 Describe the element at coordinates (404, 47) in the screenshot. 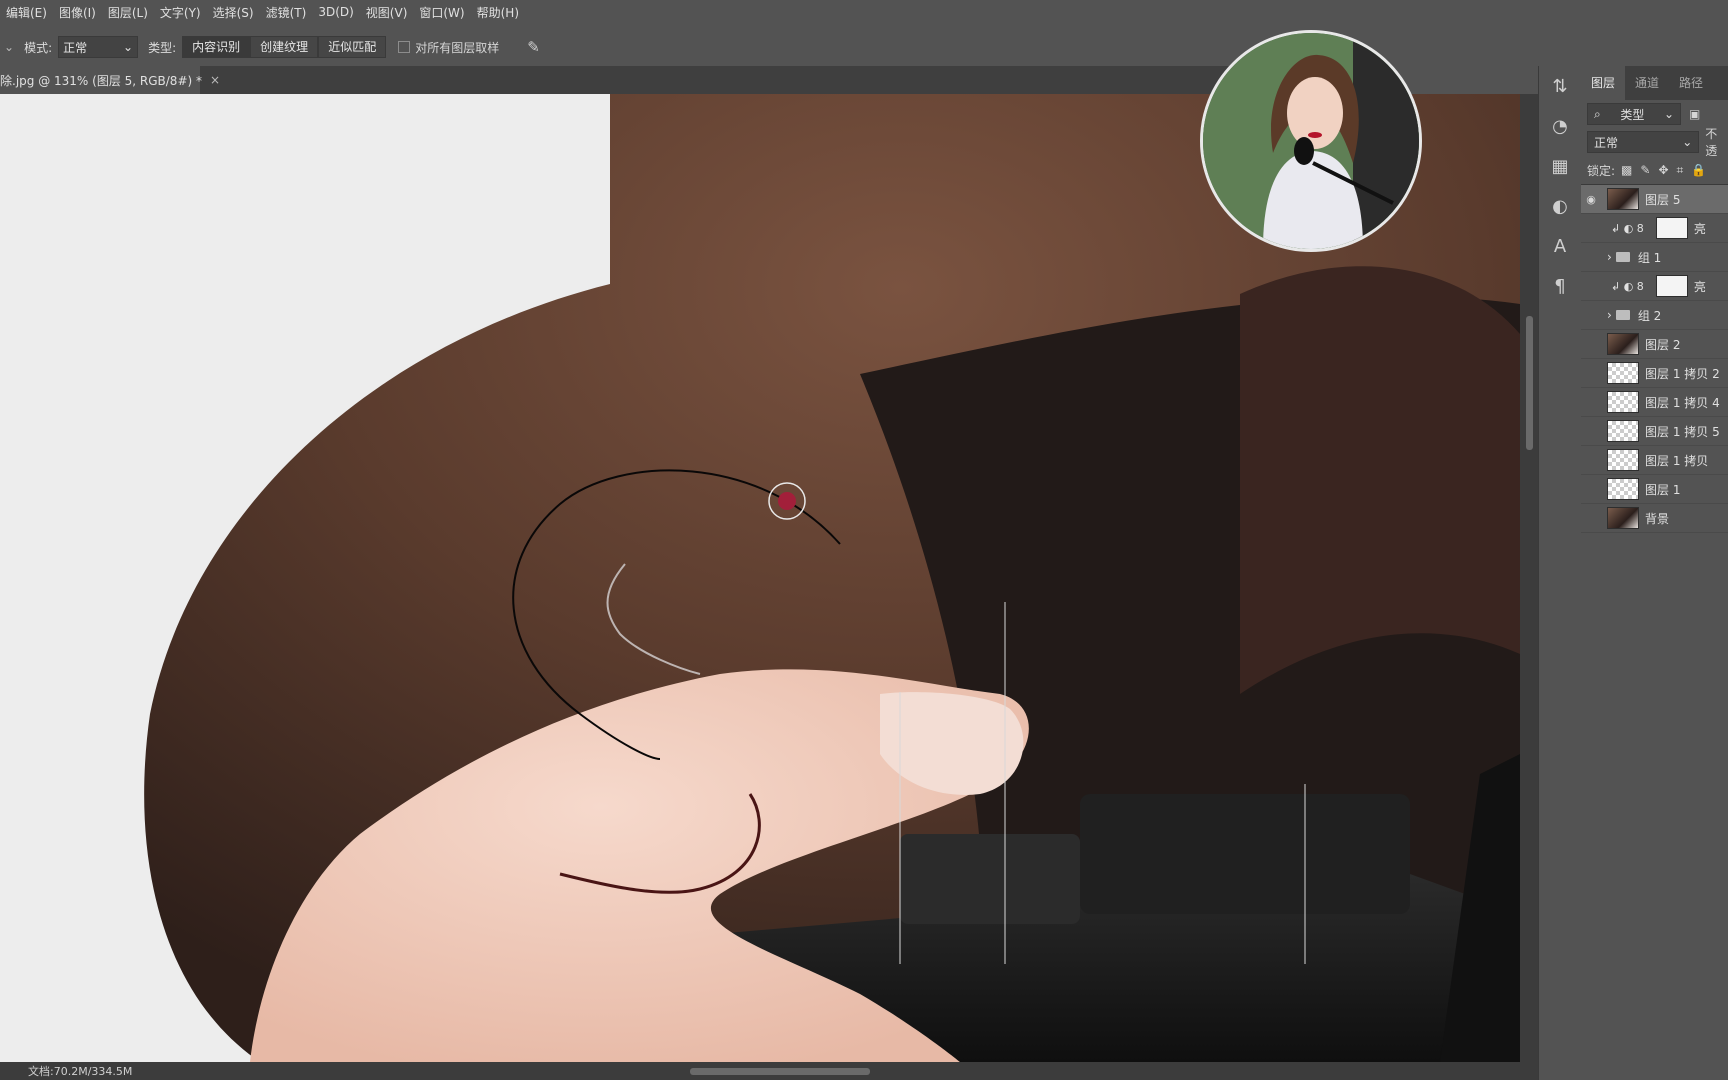

I see `sample-all-layers-checkbox` at that location.